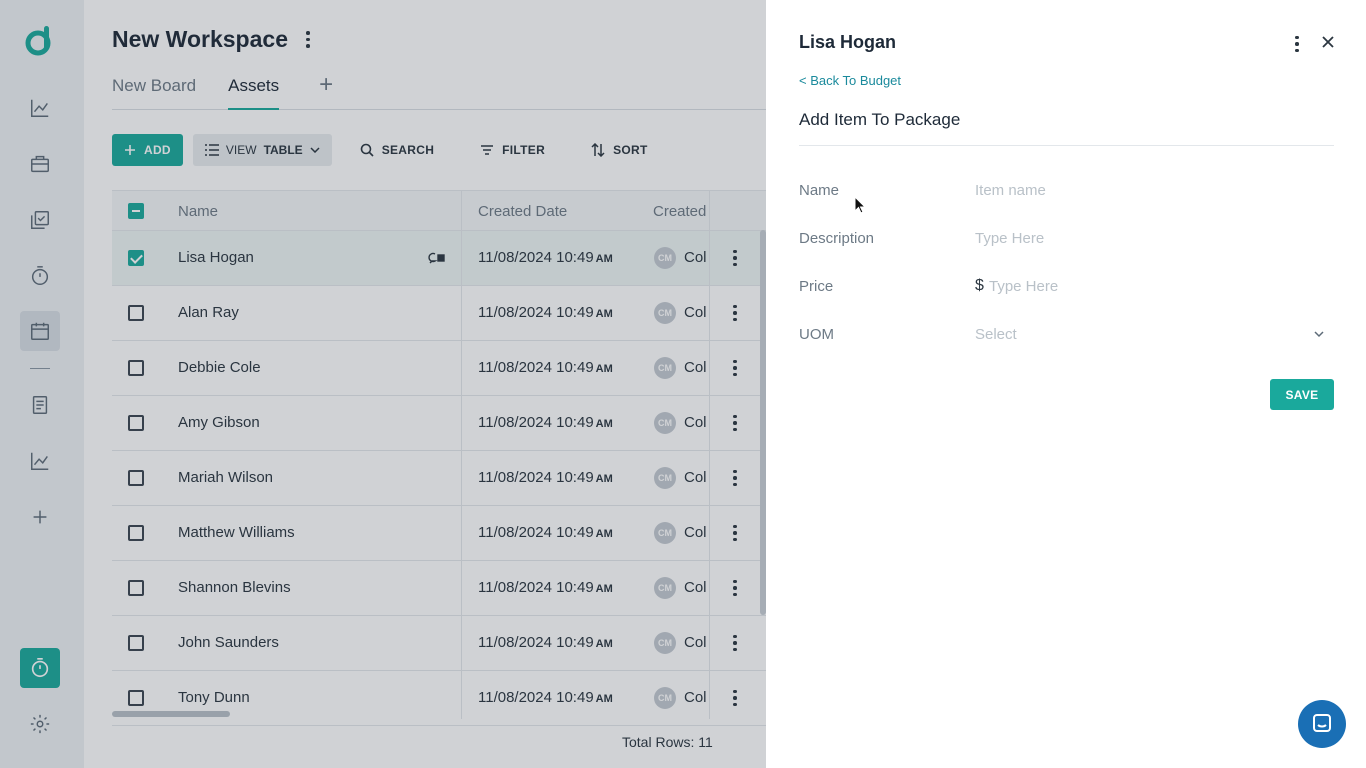 The image size is (1366, 768). I want to click on description-input, so click(1145, 238).